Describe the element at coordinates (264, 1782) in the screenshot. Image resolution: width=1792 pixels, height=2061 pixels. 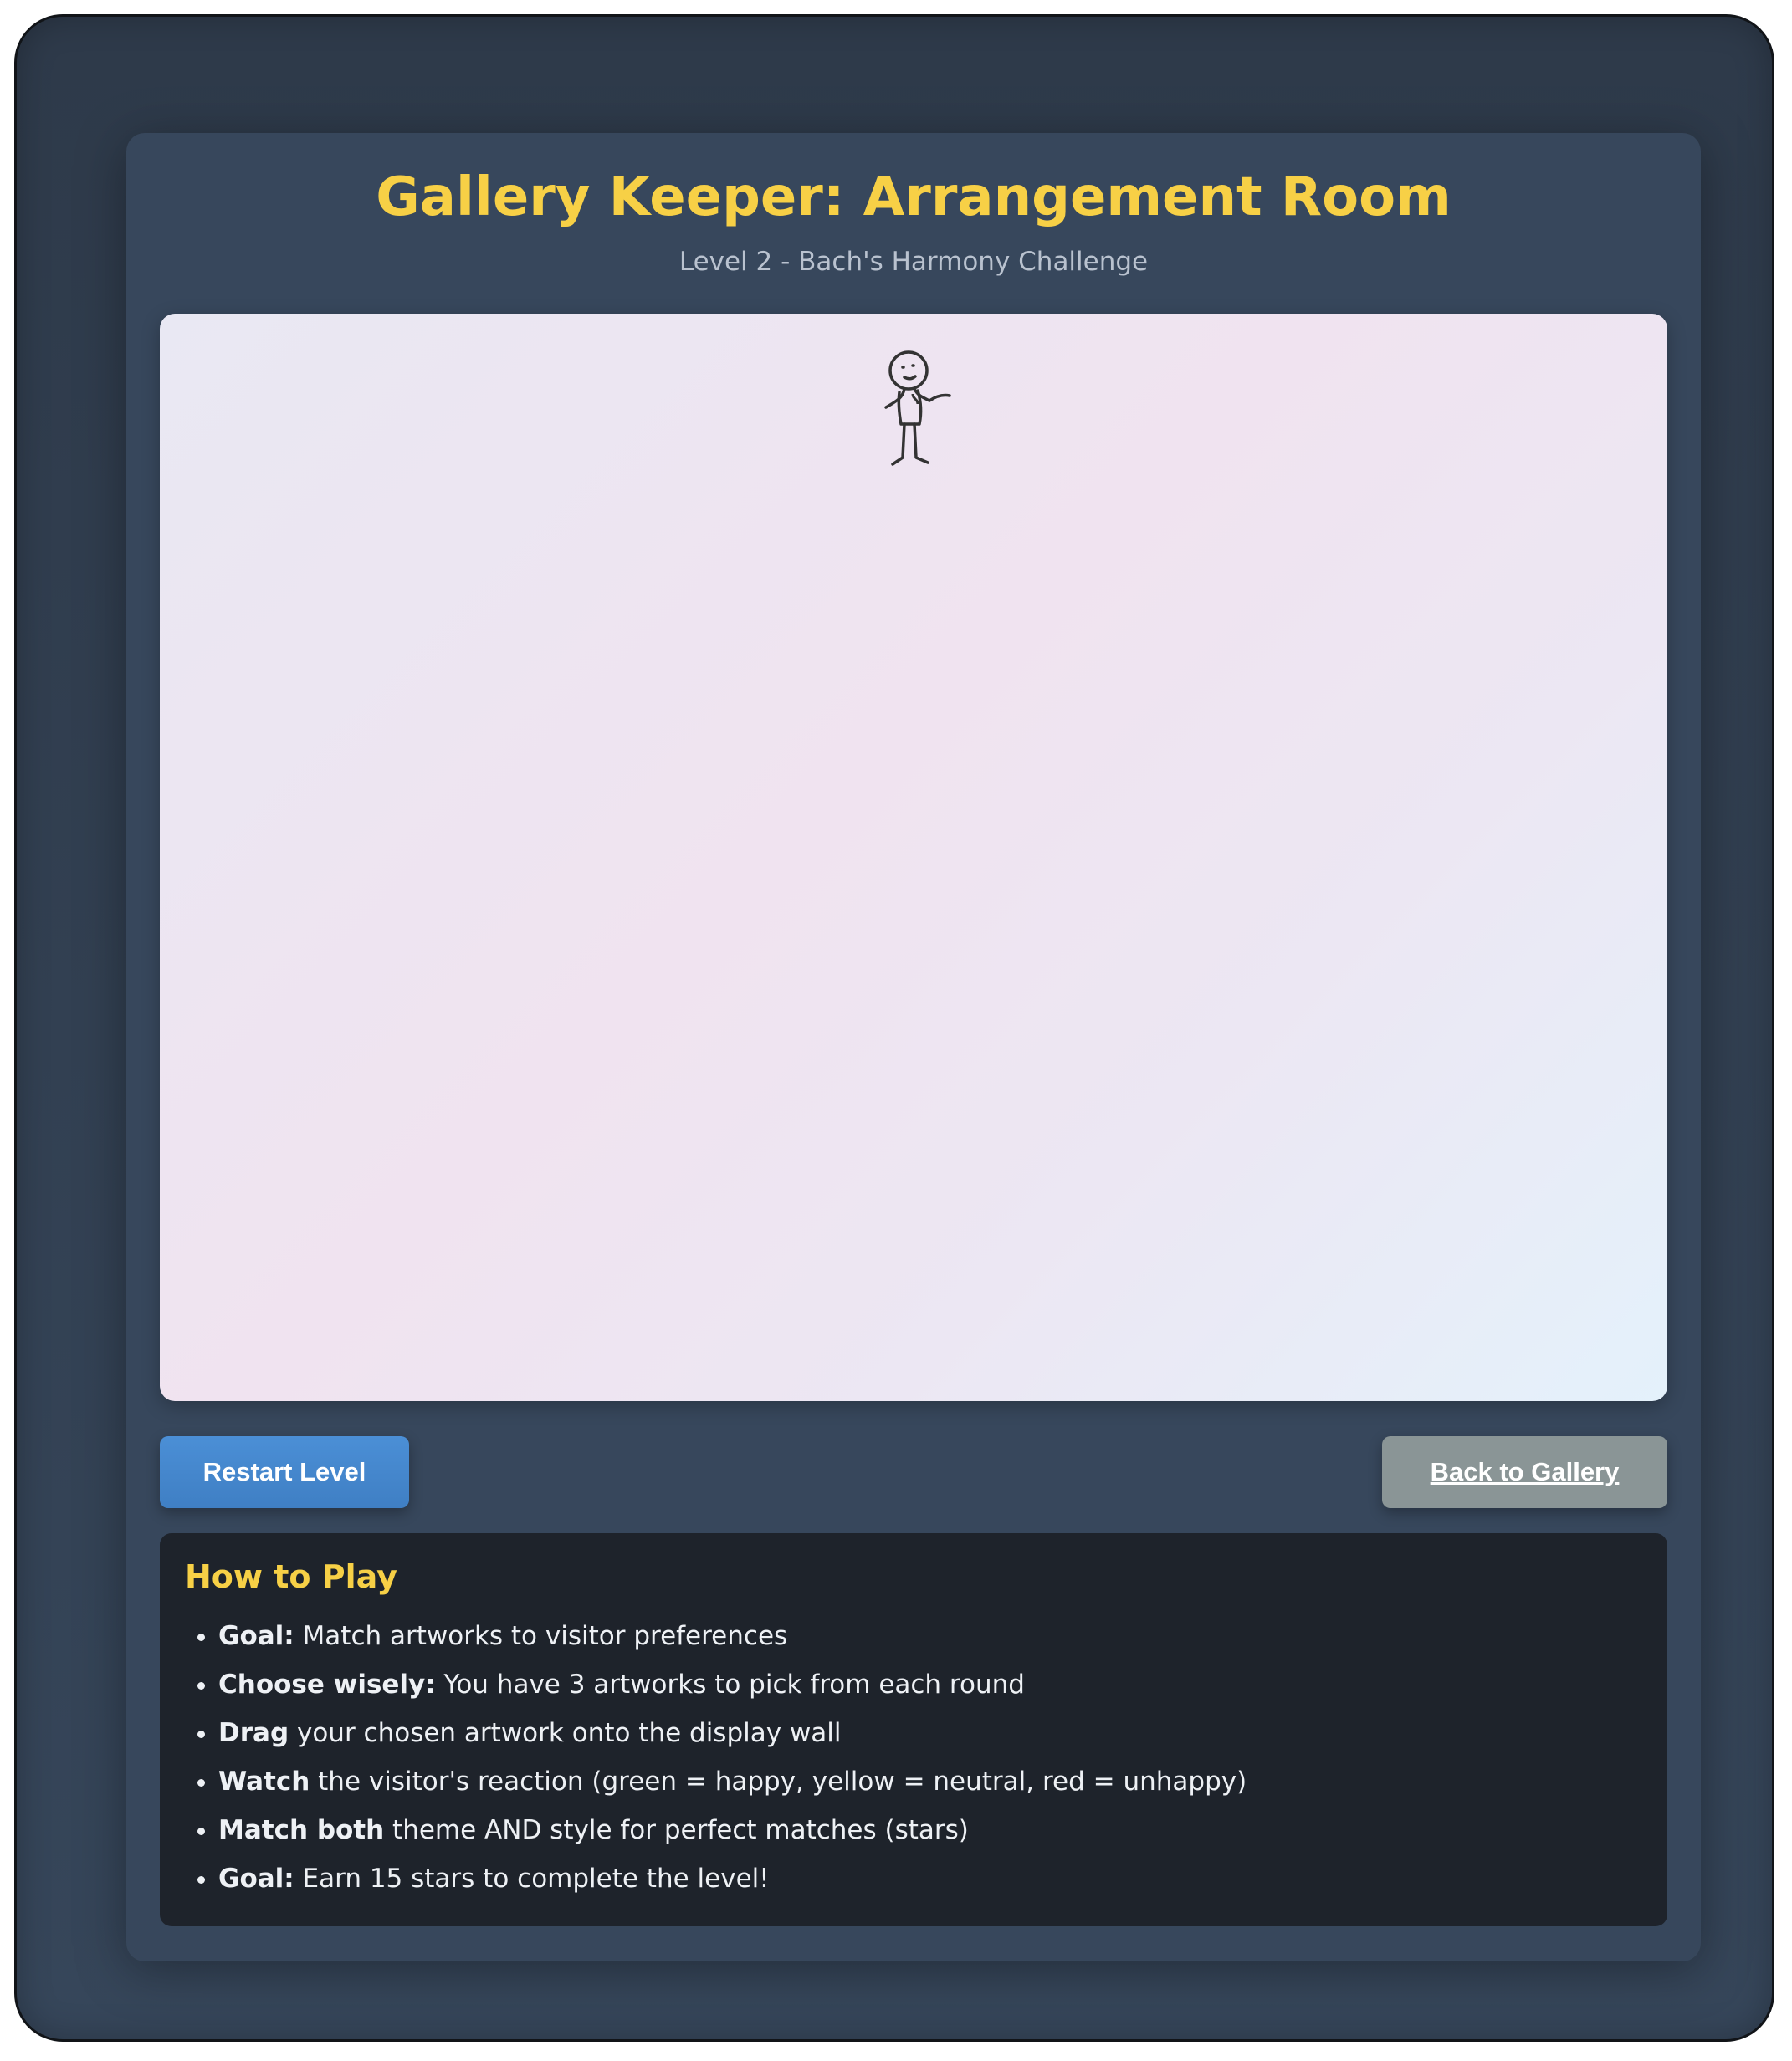
I see `instruction-keyword: Watch` at that location.